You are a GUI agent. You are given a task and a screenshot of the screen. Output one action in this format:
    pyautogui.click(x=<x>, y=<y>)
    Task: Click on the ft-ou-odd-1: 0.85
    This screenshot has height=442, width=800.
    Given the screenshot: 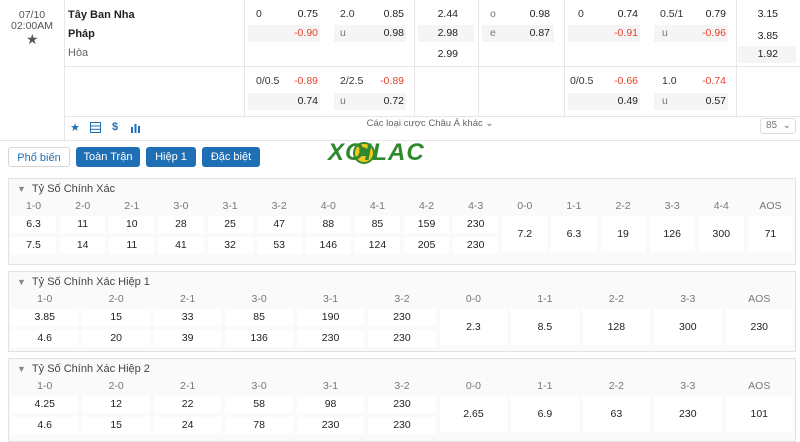 What is the action you would take?
    pyautogui.click(x=390, y=14)
    